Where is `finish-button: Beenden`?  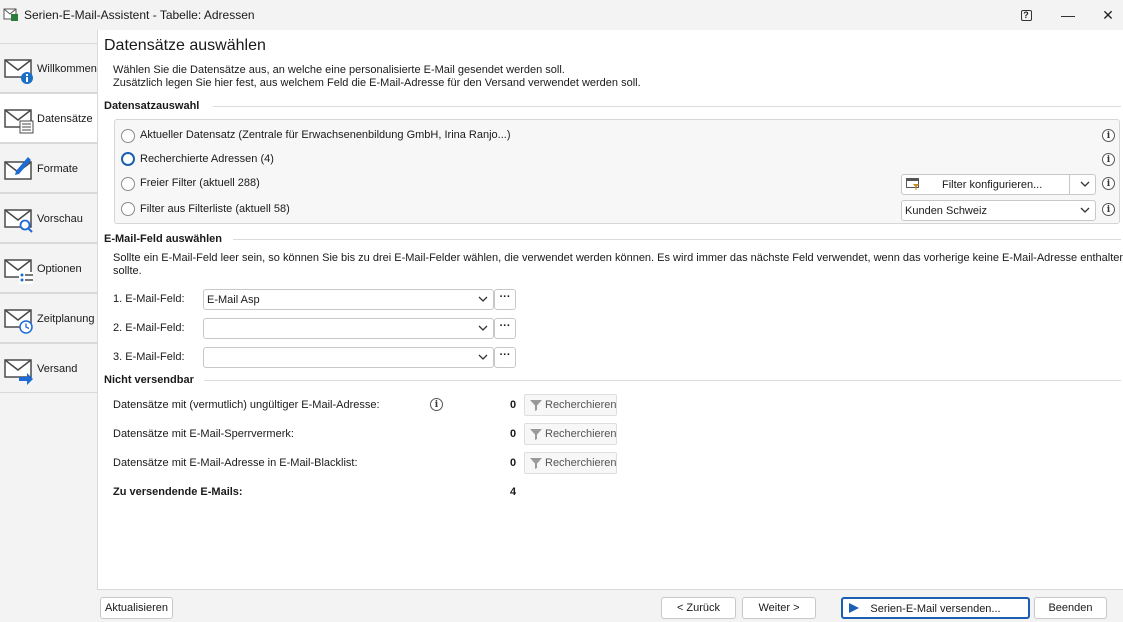
finish-button: Beenden is located at coordinates (1070, 608).